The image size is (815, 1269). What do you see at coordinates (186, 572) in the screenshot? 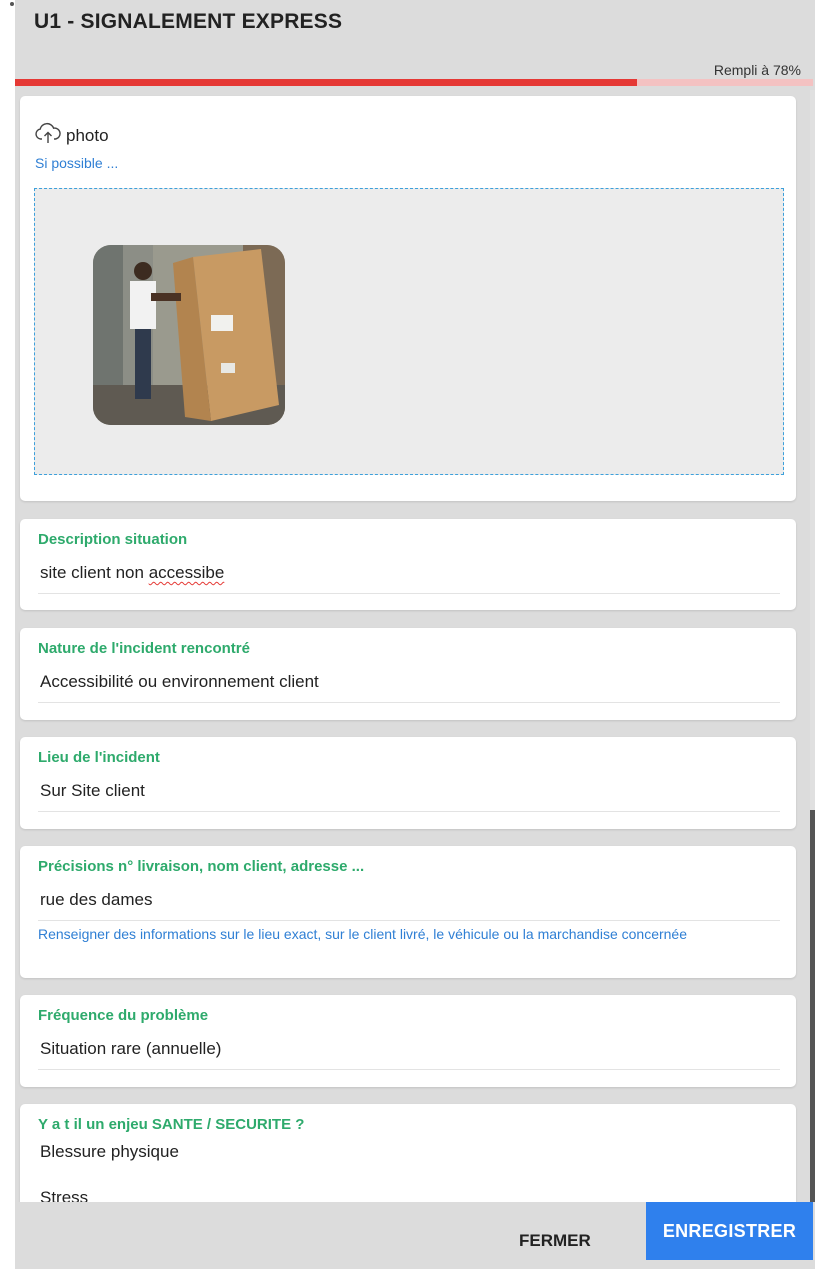
I see `misspelled-word: accessibe` at bounding box center [186, 572].